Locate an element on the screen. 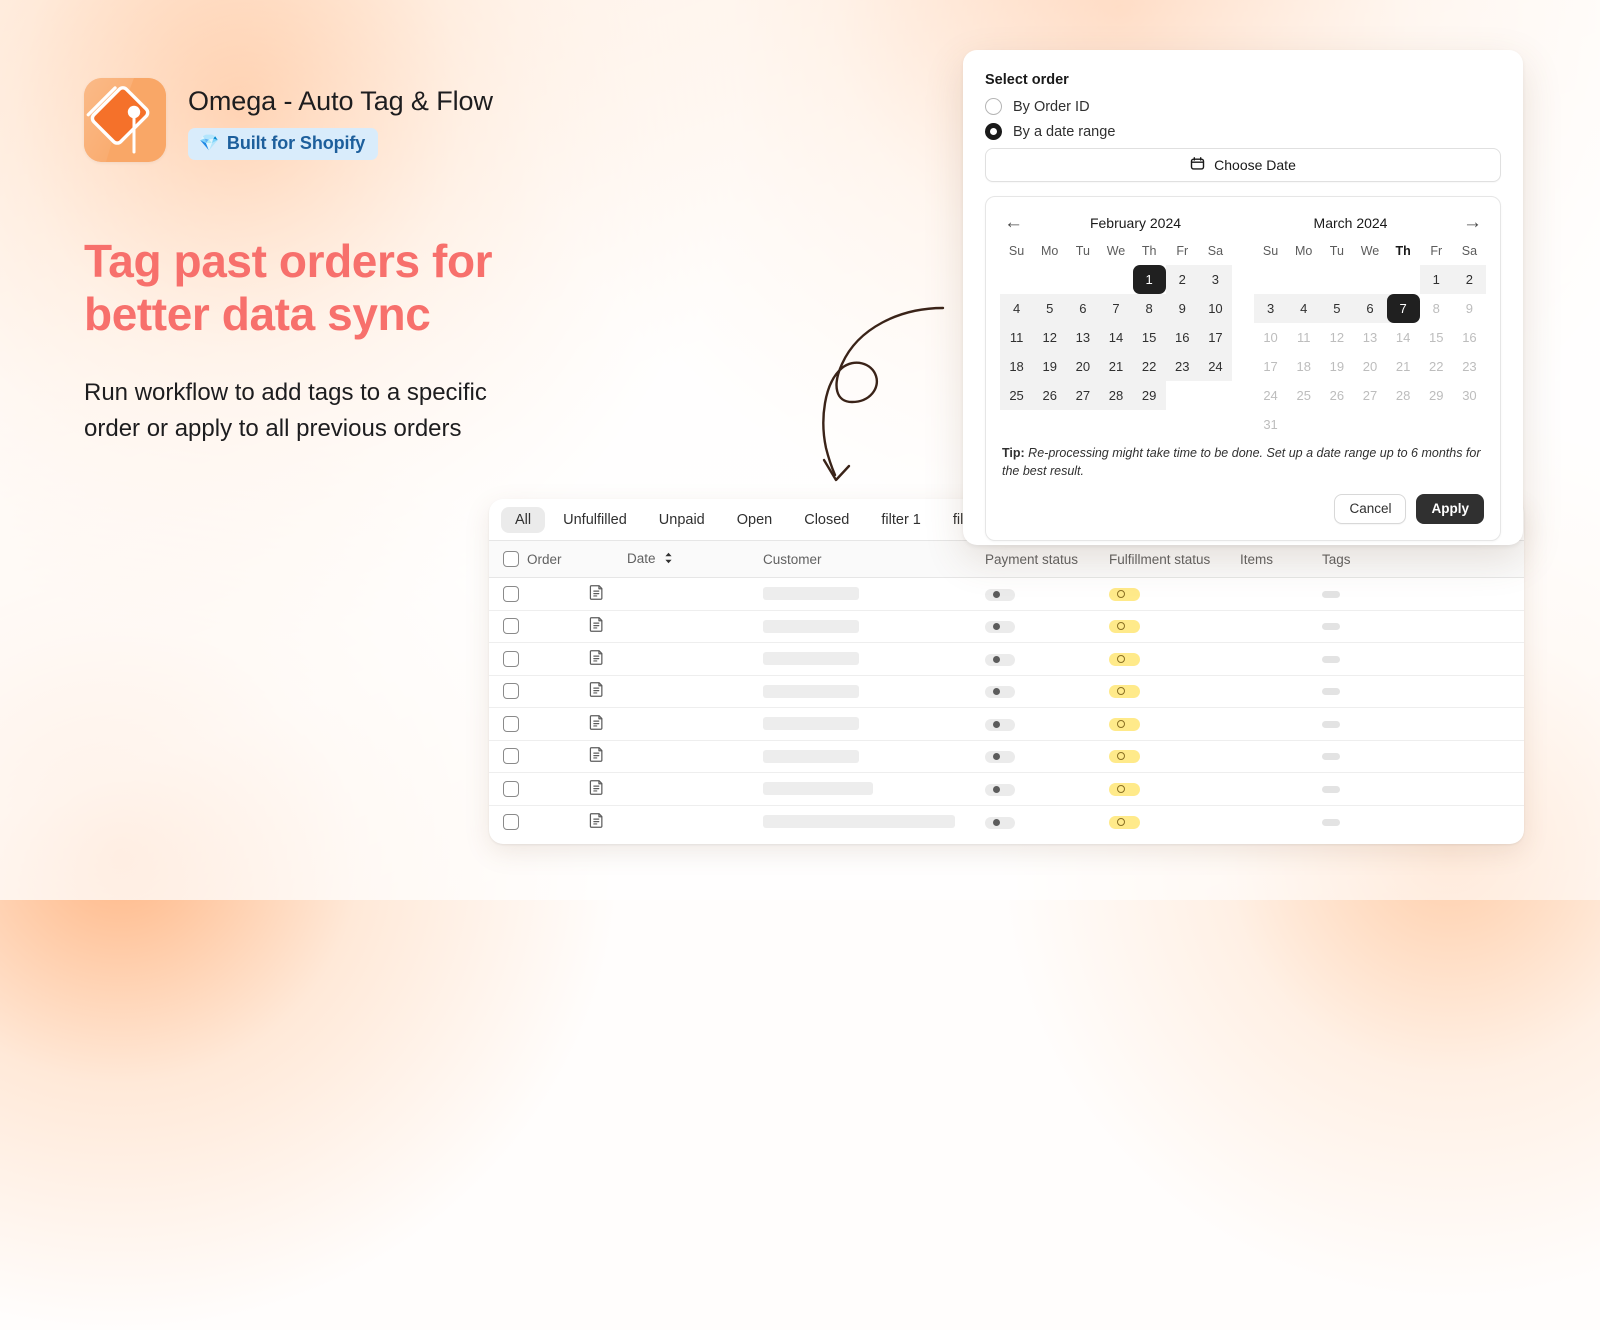  filter-tab-filter-1: filter 1 is located at coordinates (901, 520).